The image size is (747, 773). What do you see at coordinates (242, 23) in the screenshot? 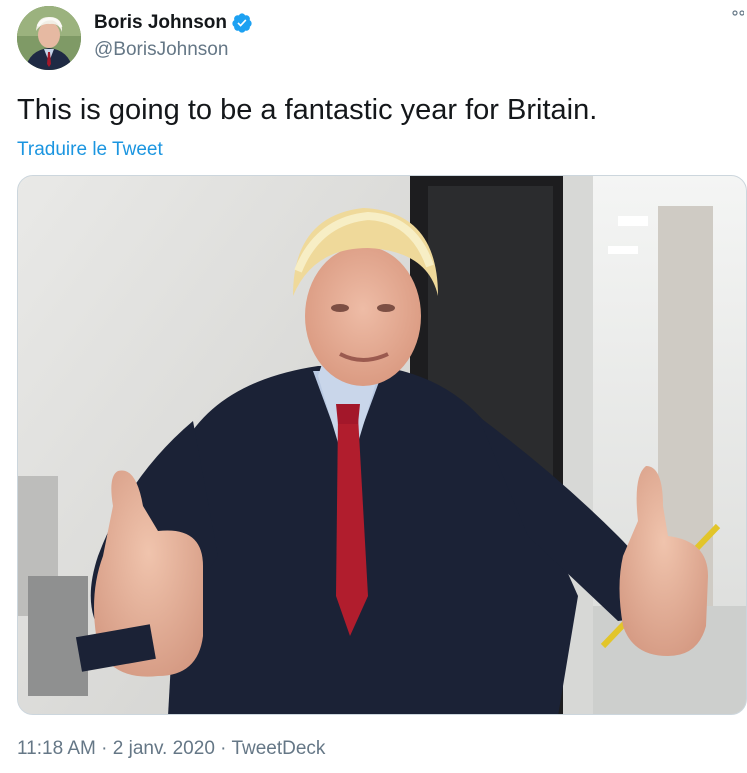
I see `verified-badge-icon` at bounding box center [242, 23].